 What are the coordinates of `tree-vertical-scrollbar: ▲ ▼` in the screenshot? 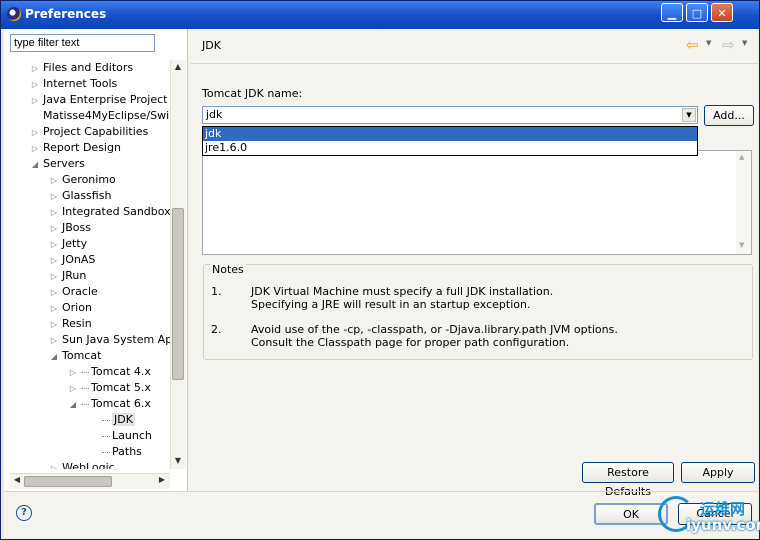 It's located at (178, 264).